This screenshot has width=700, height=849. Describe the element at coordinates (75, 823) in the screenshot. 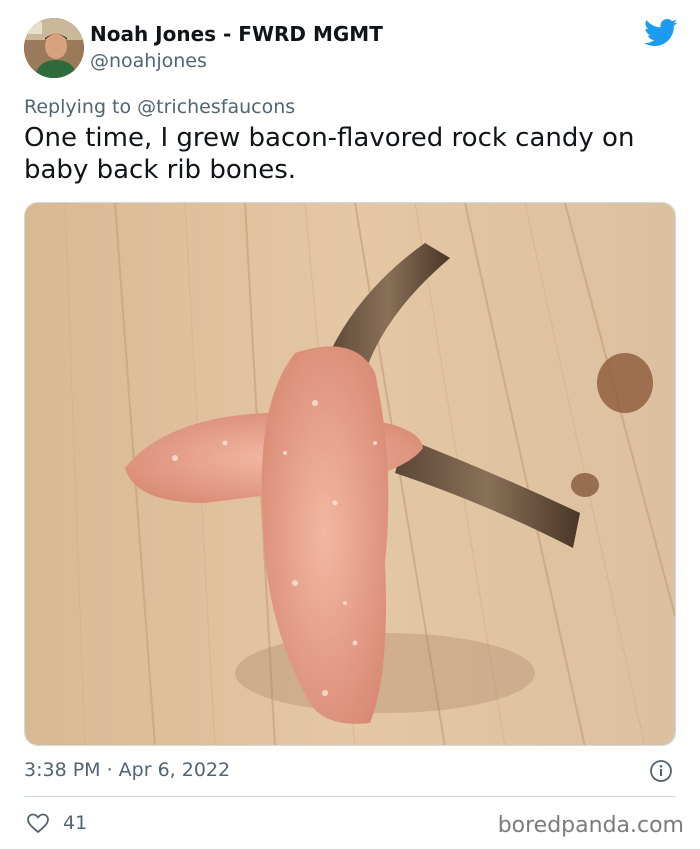

I see `like-count: 41` at that location.